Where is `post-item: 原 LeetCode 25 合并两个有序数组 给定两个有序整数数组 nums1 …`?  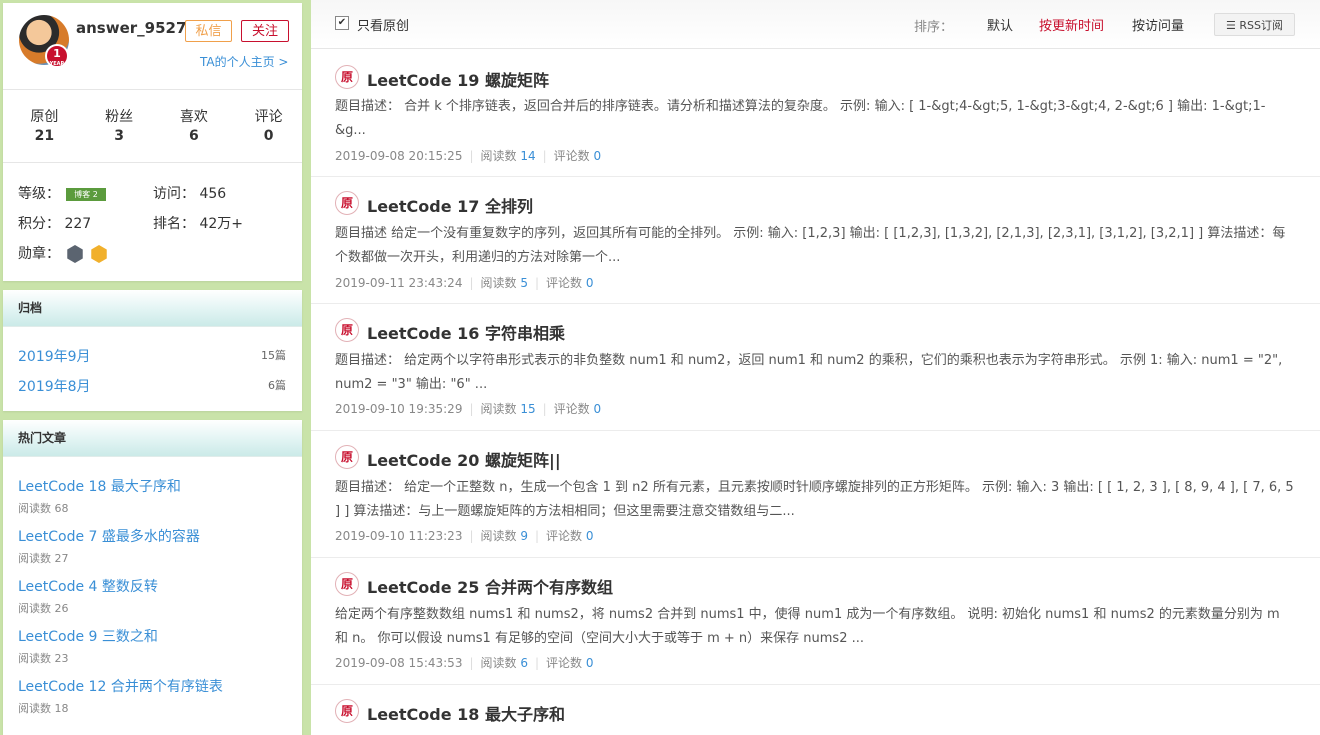
post-item: 原 LeetCode 25 合并两个有序数组 给定两个有序整数数组 nums1 … is located at coordinates (815, 621).